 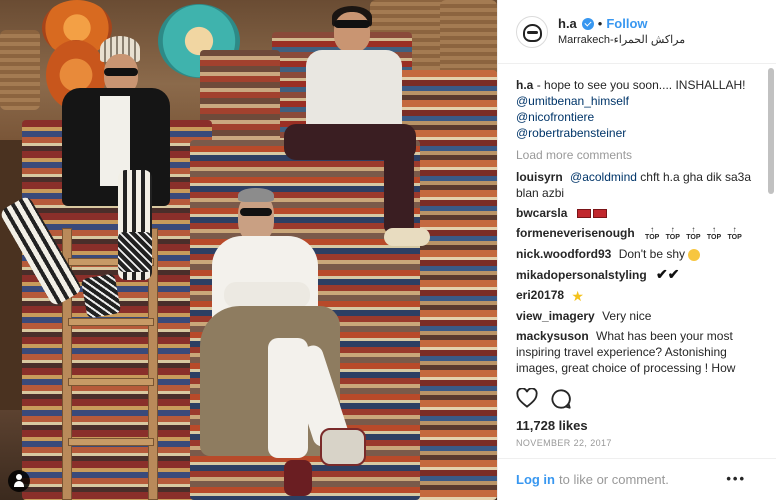 What do you see at coordinates (627, 315) in the screenshot?
I see `comment-text: Very nice` at bounding box center [627, 315].